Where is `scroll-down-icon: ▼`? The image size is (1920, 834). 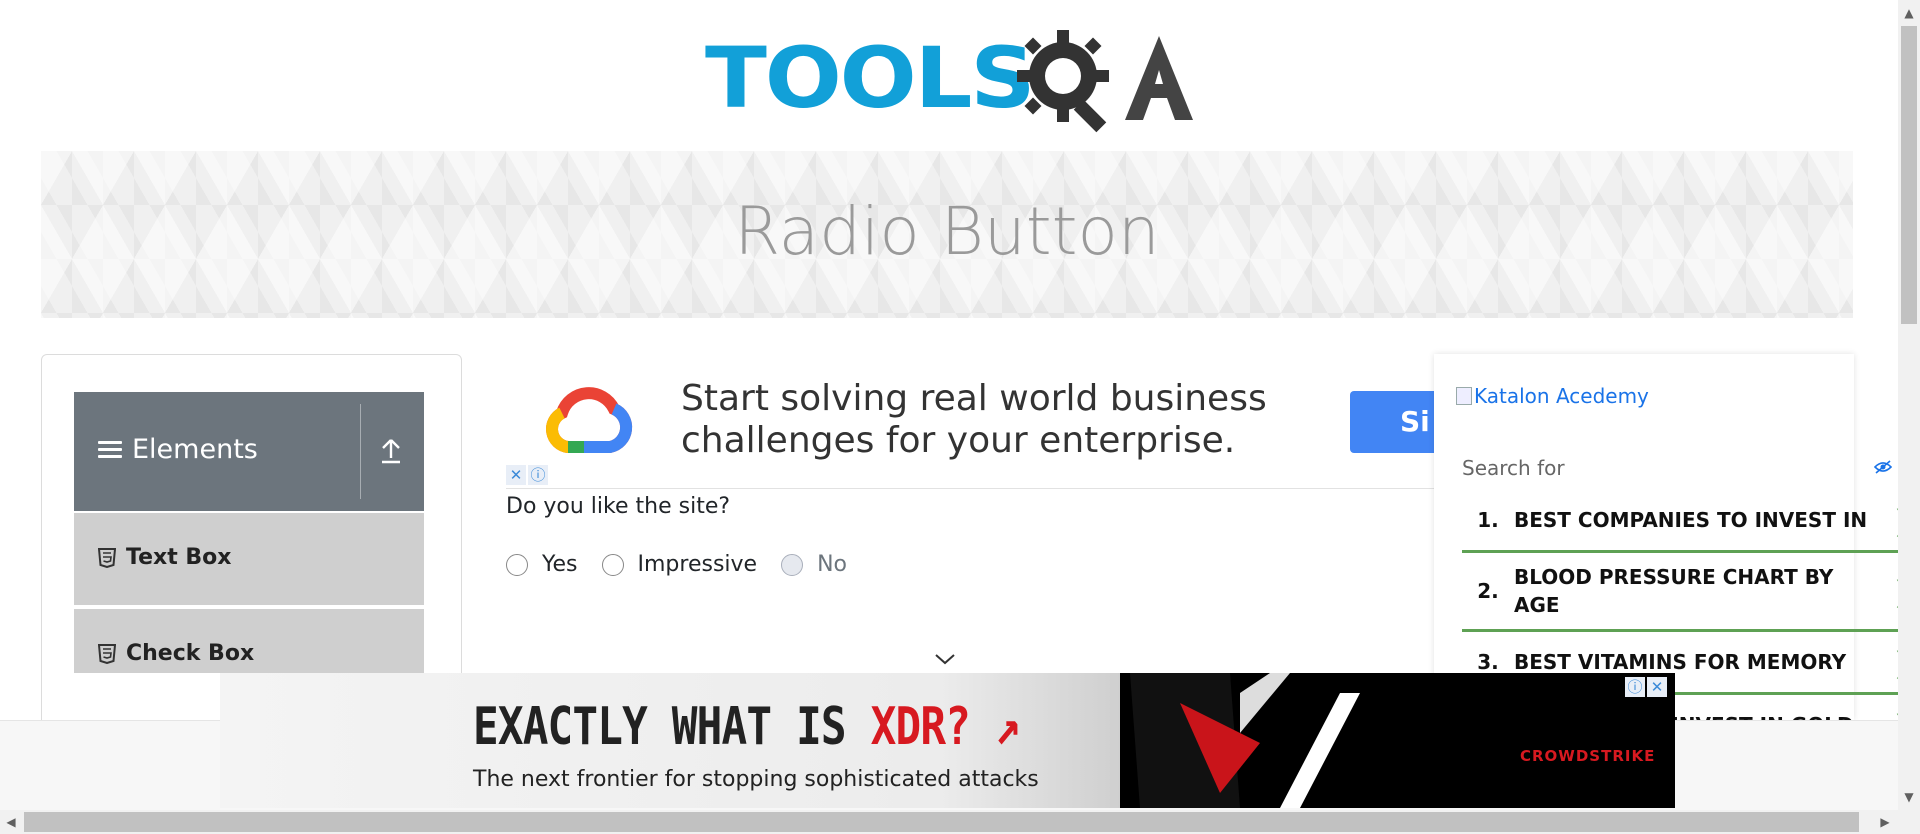 scroll-down-icon: ▼ is located at coordinates (1909, 797).